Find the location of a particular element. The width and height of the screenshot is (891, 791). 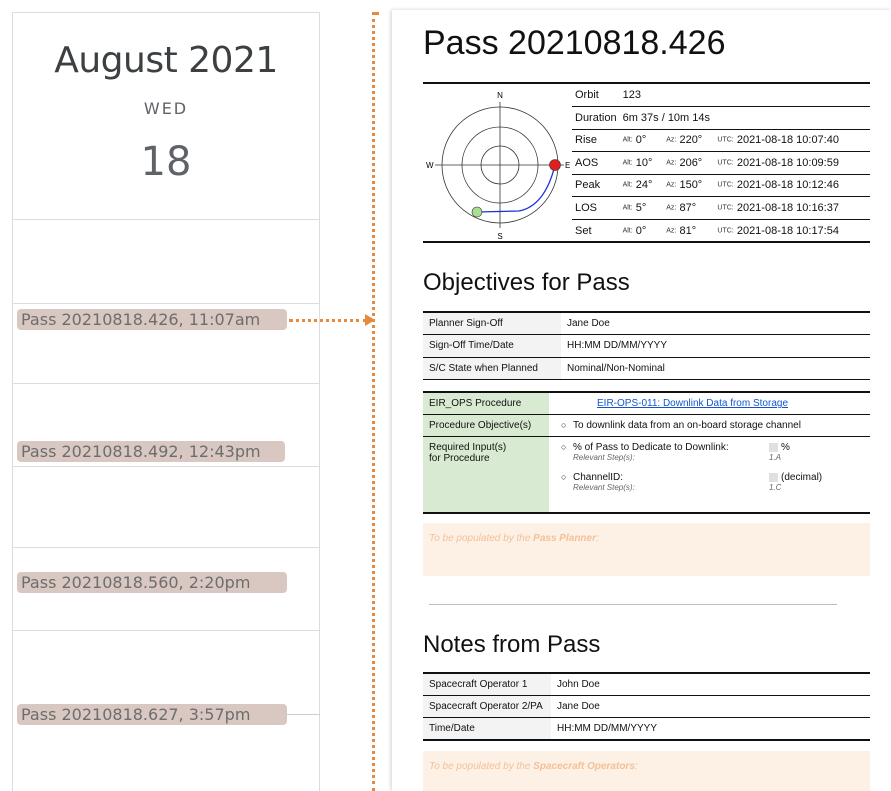

notes-heading: Notes from Pass is located at coordinates (512, 644).